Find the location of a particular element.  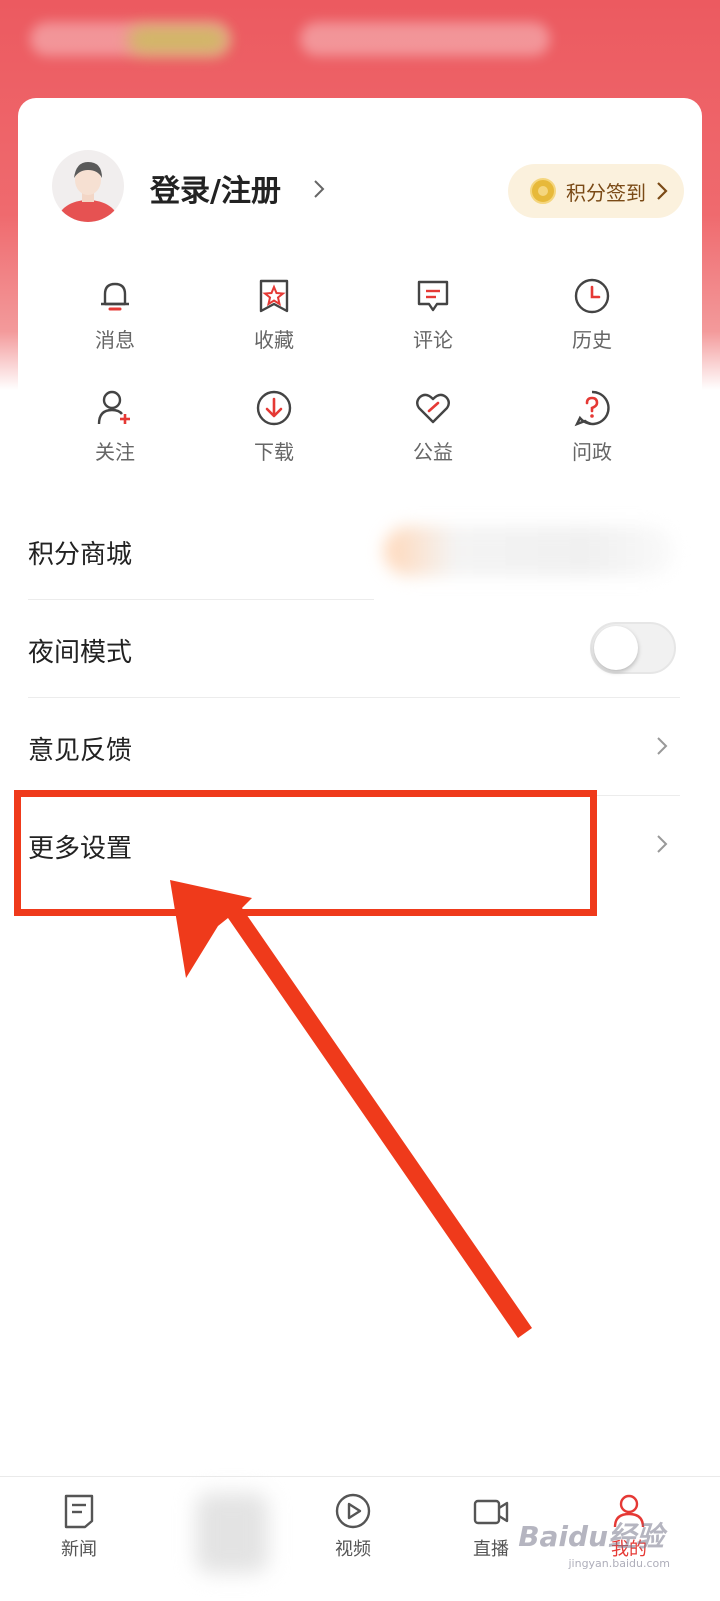

annotation-arrow is located at coordinates (351, 1109).